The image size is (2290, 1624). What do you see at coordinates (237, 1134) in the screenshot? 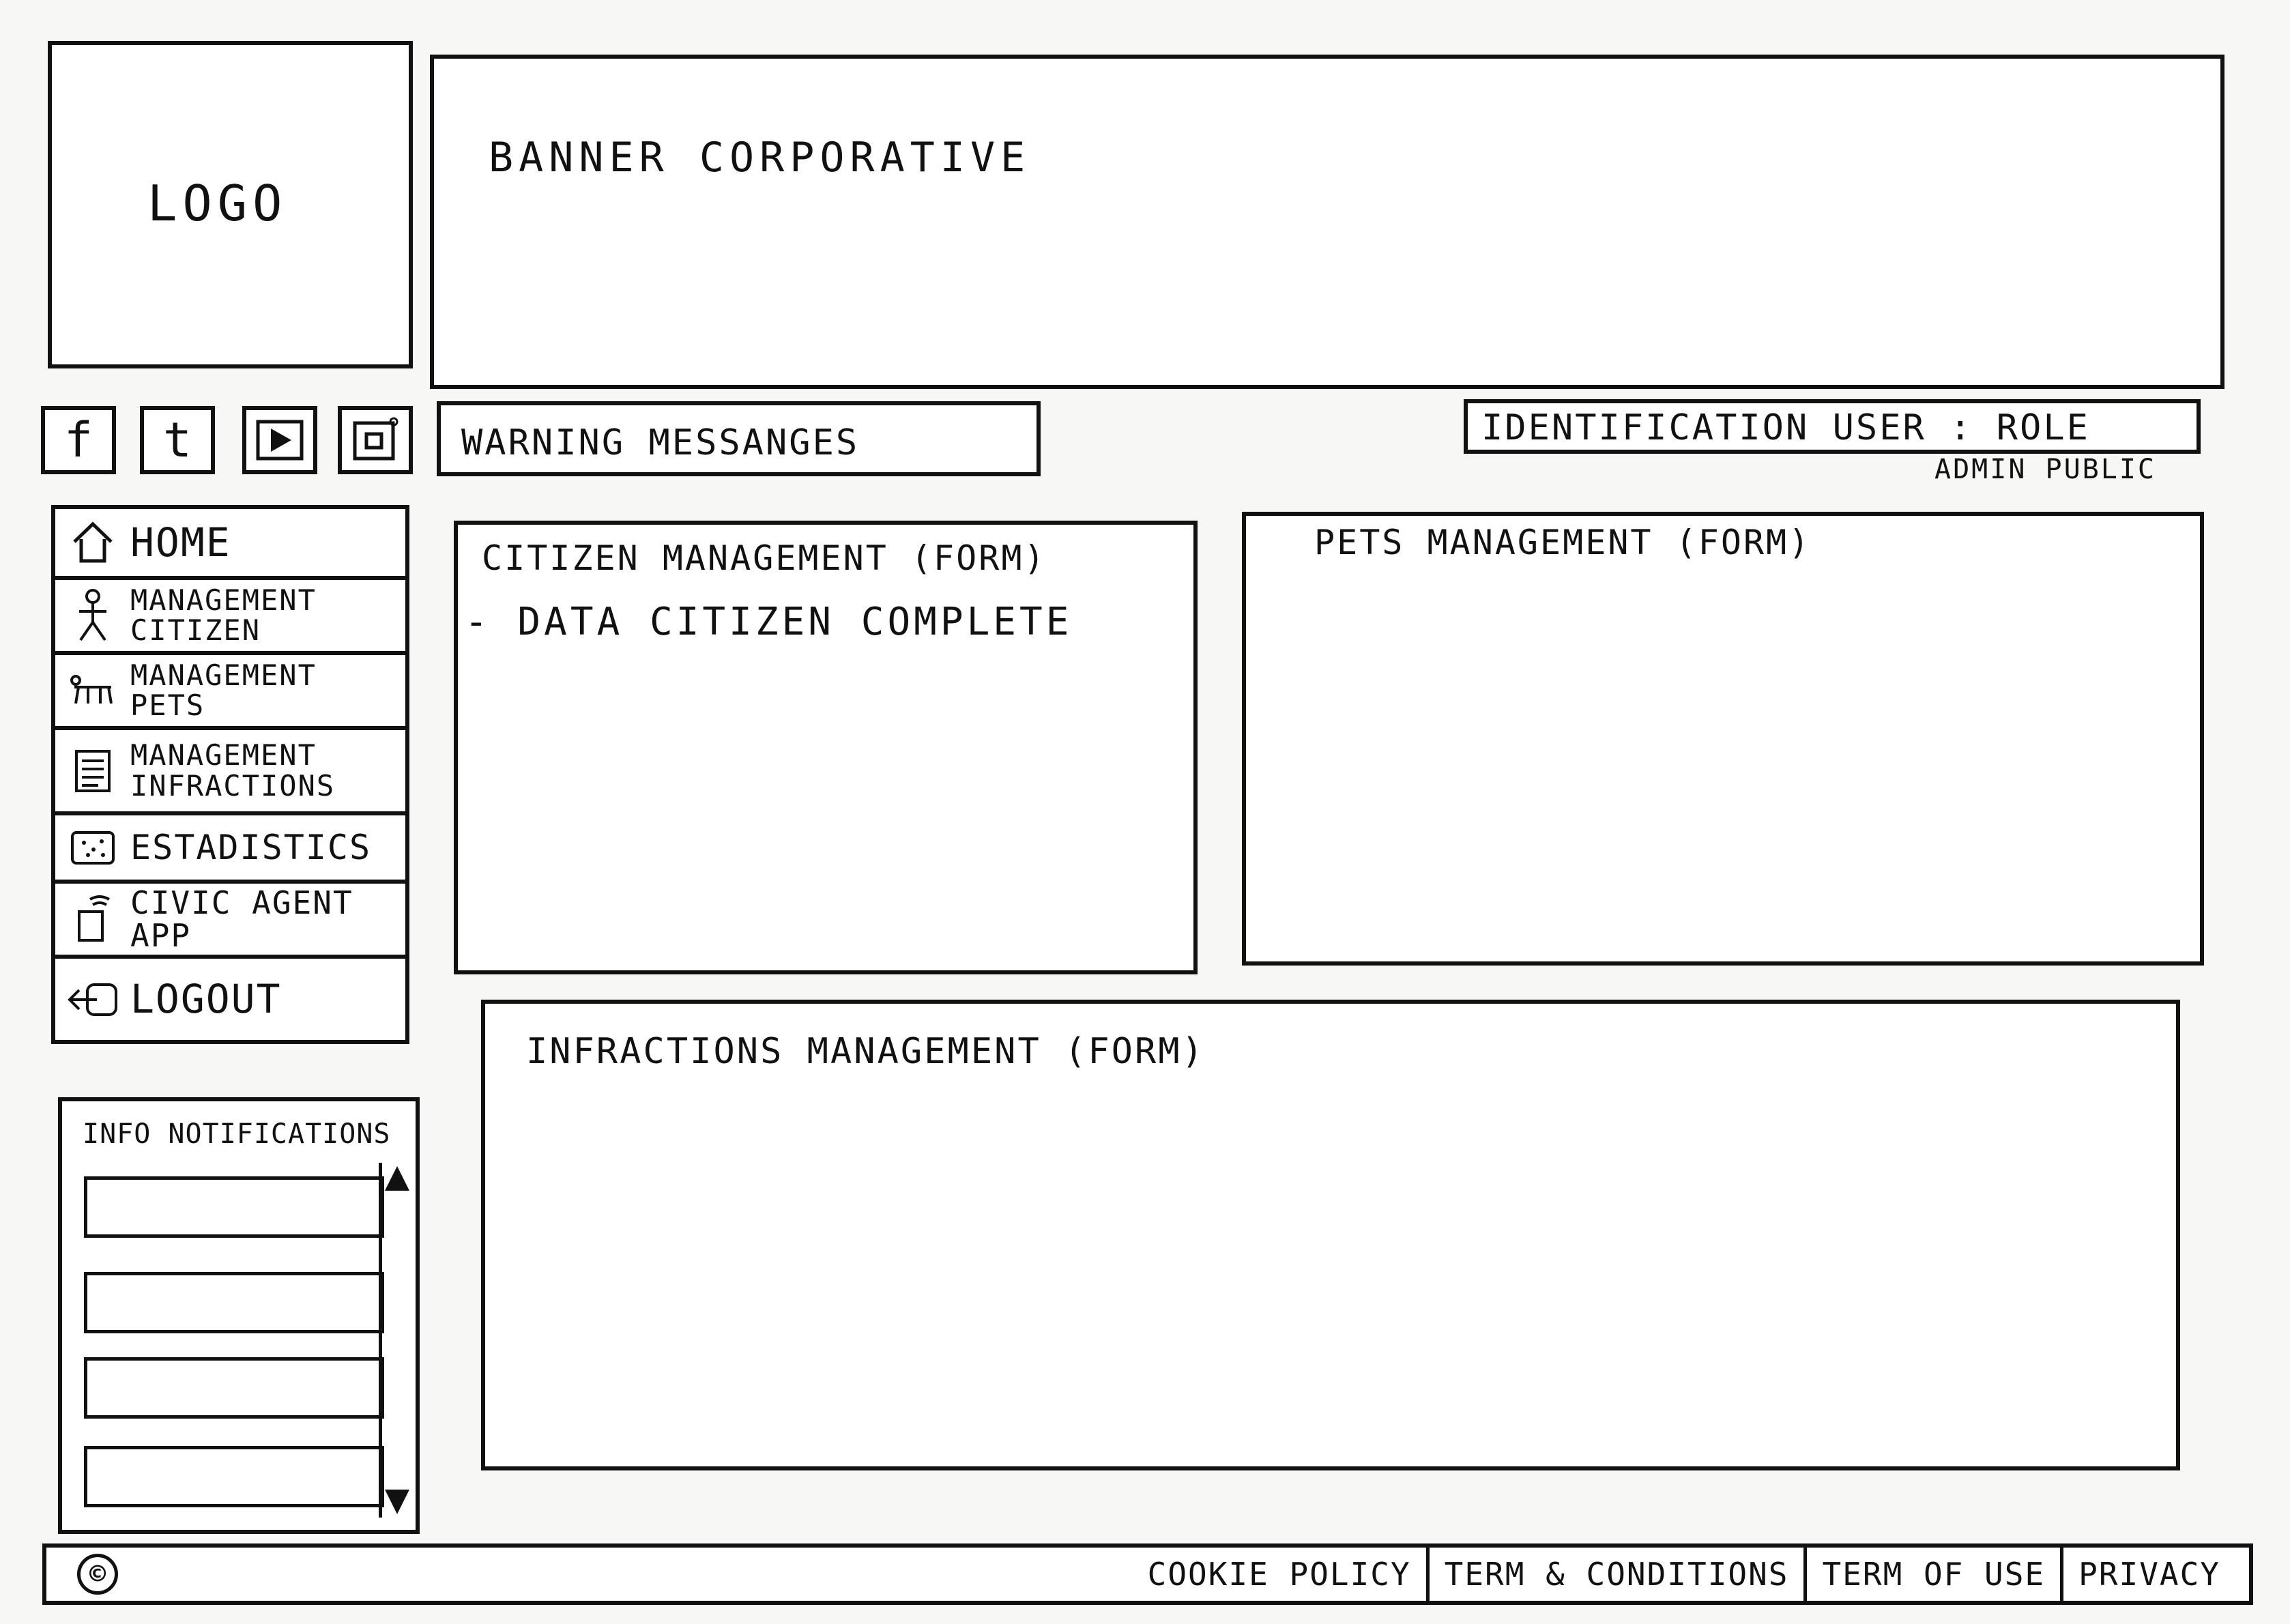
I see `notifications-title: INFO NOTIFICATIONS` at bounding box center [237, 1134].